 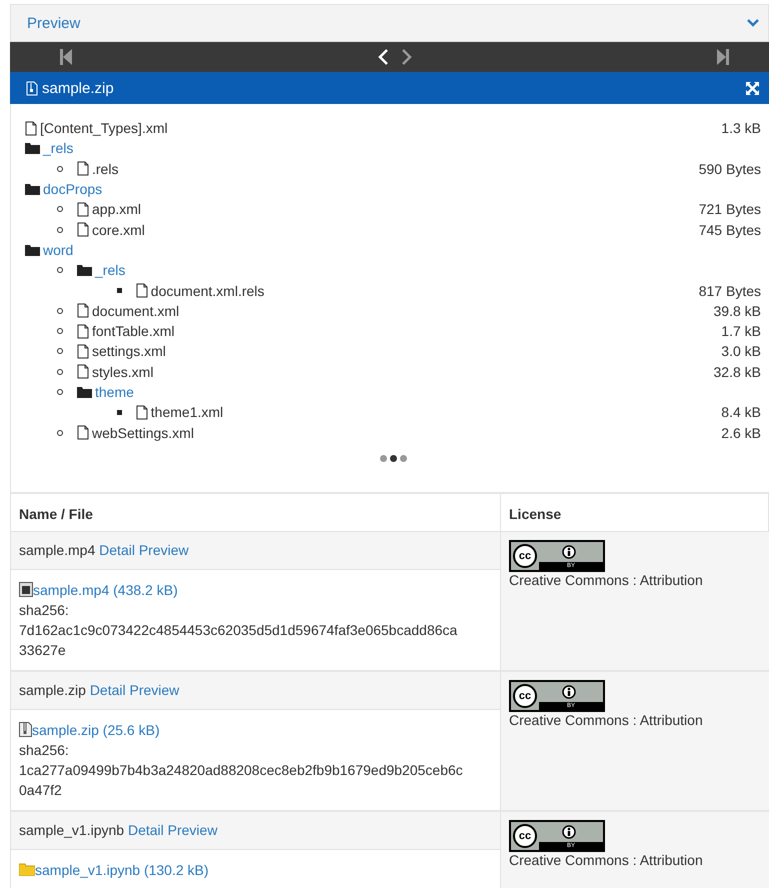 What do you see at coordinates (72, 189) in the screenshot?
I see `folder-link: docProps` at bounding box center [72, 189].